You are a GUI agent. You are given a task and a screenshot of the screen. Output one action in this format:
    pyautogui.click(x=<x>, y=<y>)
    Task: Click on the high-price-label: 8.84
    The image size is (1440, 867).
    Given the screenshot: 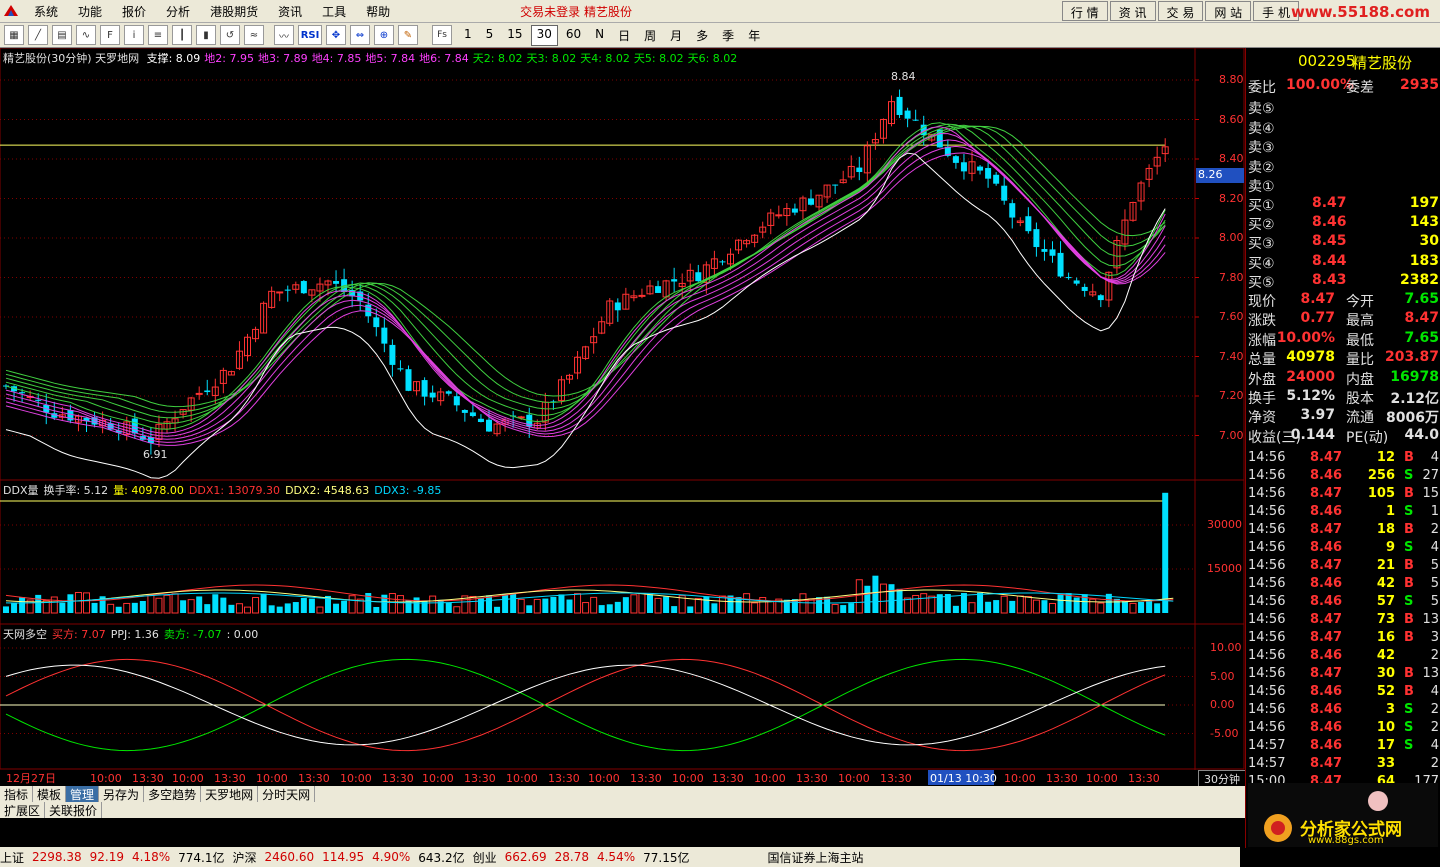 What is the action you would take?
    pyautogui.click(x=903, y=76)
    